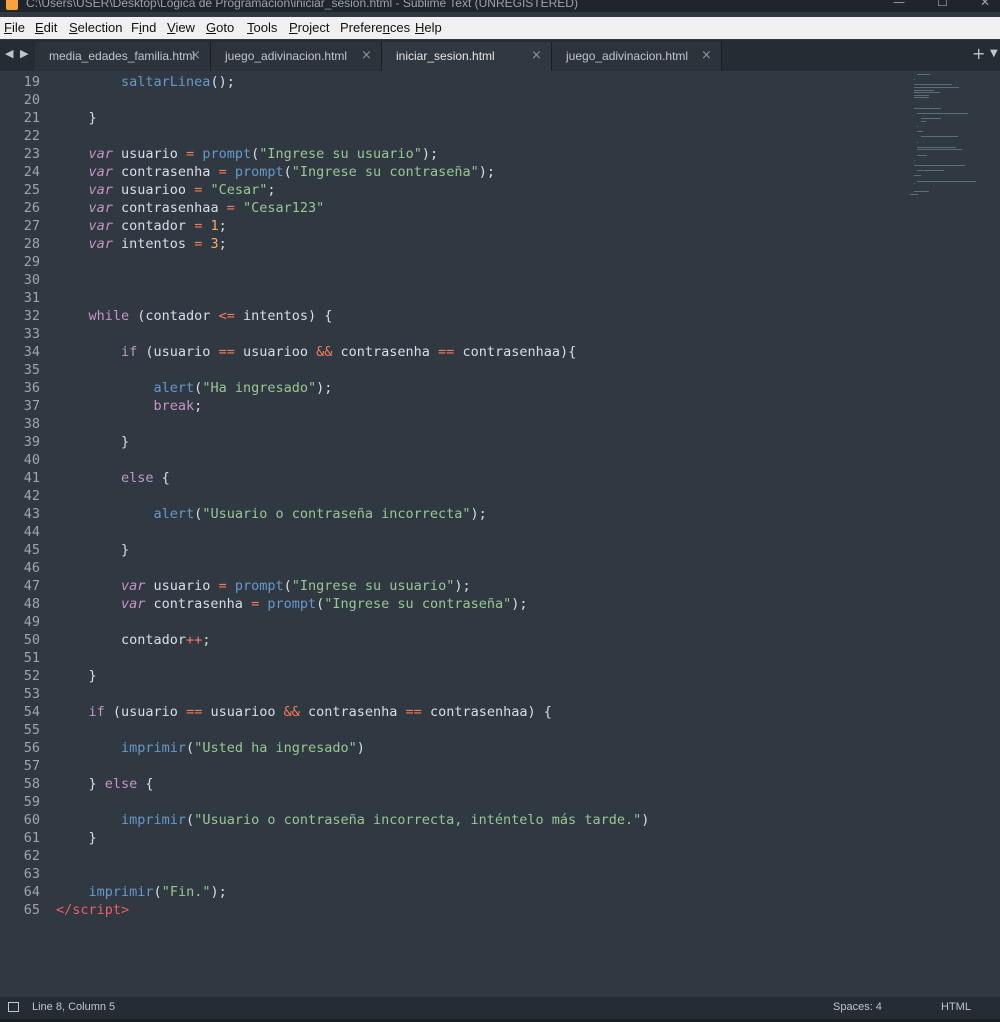 The width and height of the screenshot is (1000, 1022). What do you see at coordinates (143, 27) in the screenshot?
I see `menu-item-3: Find` at bounding box center [143, 27].